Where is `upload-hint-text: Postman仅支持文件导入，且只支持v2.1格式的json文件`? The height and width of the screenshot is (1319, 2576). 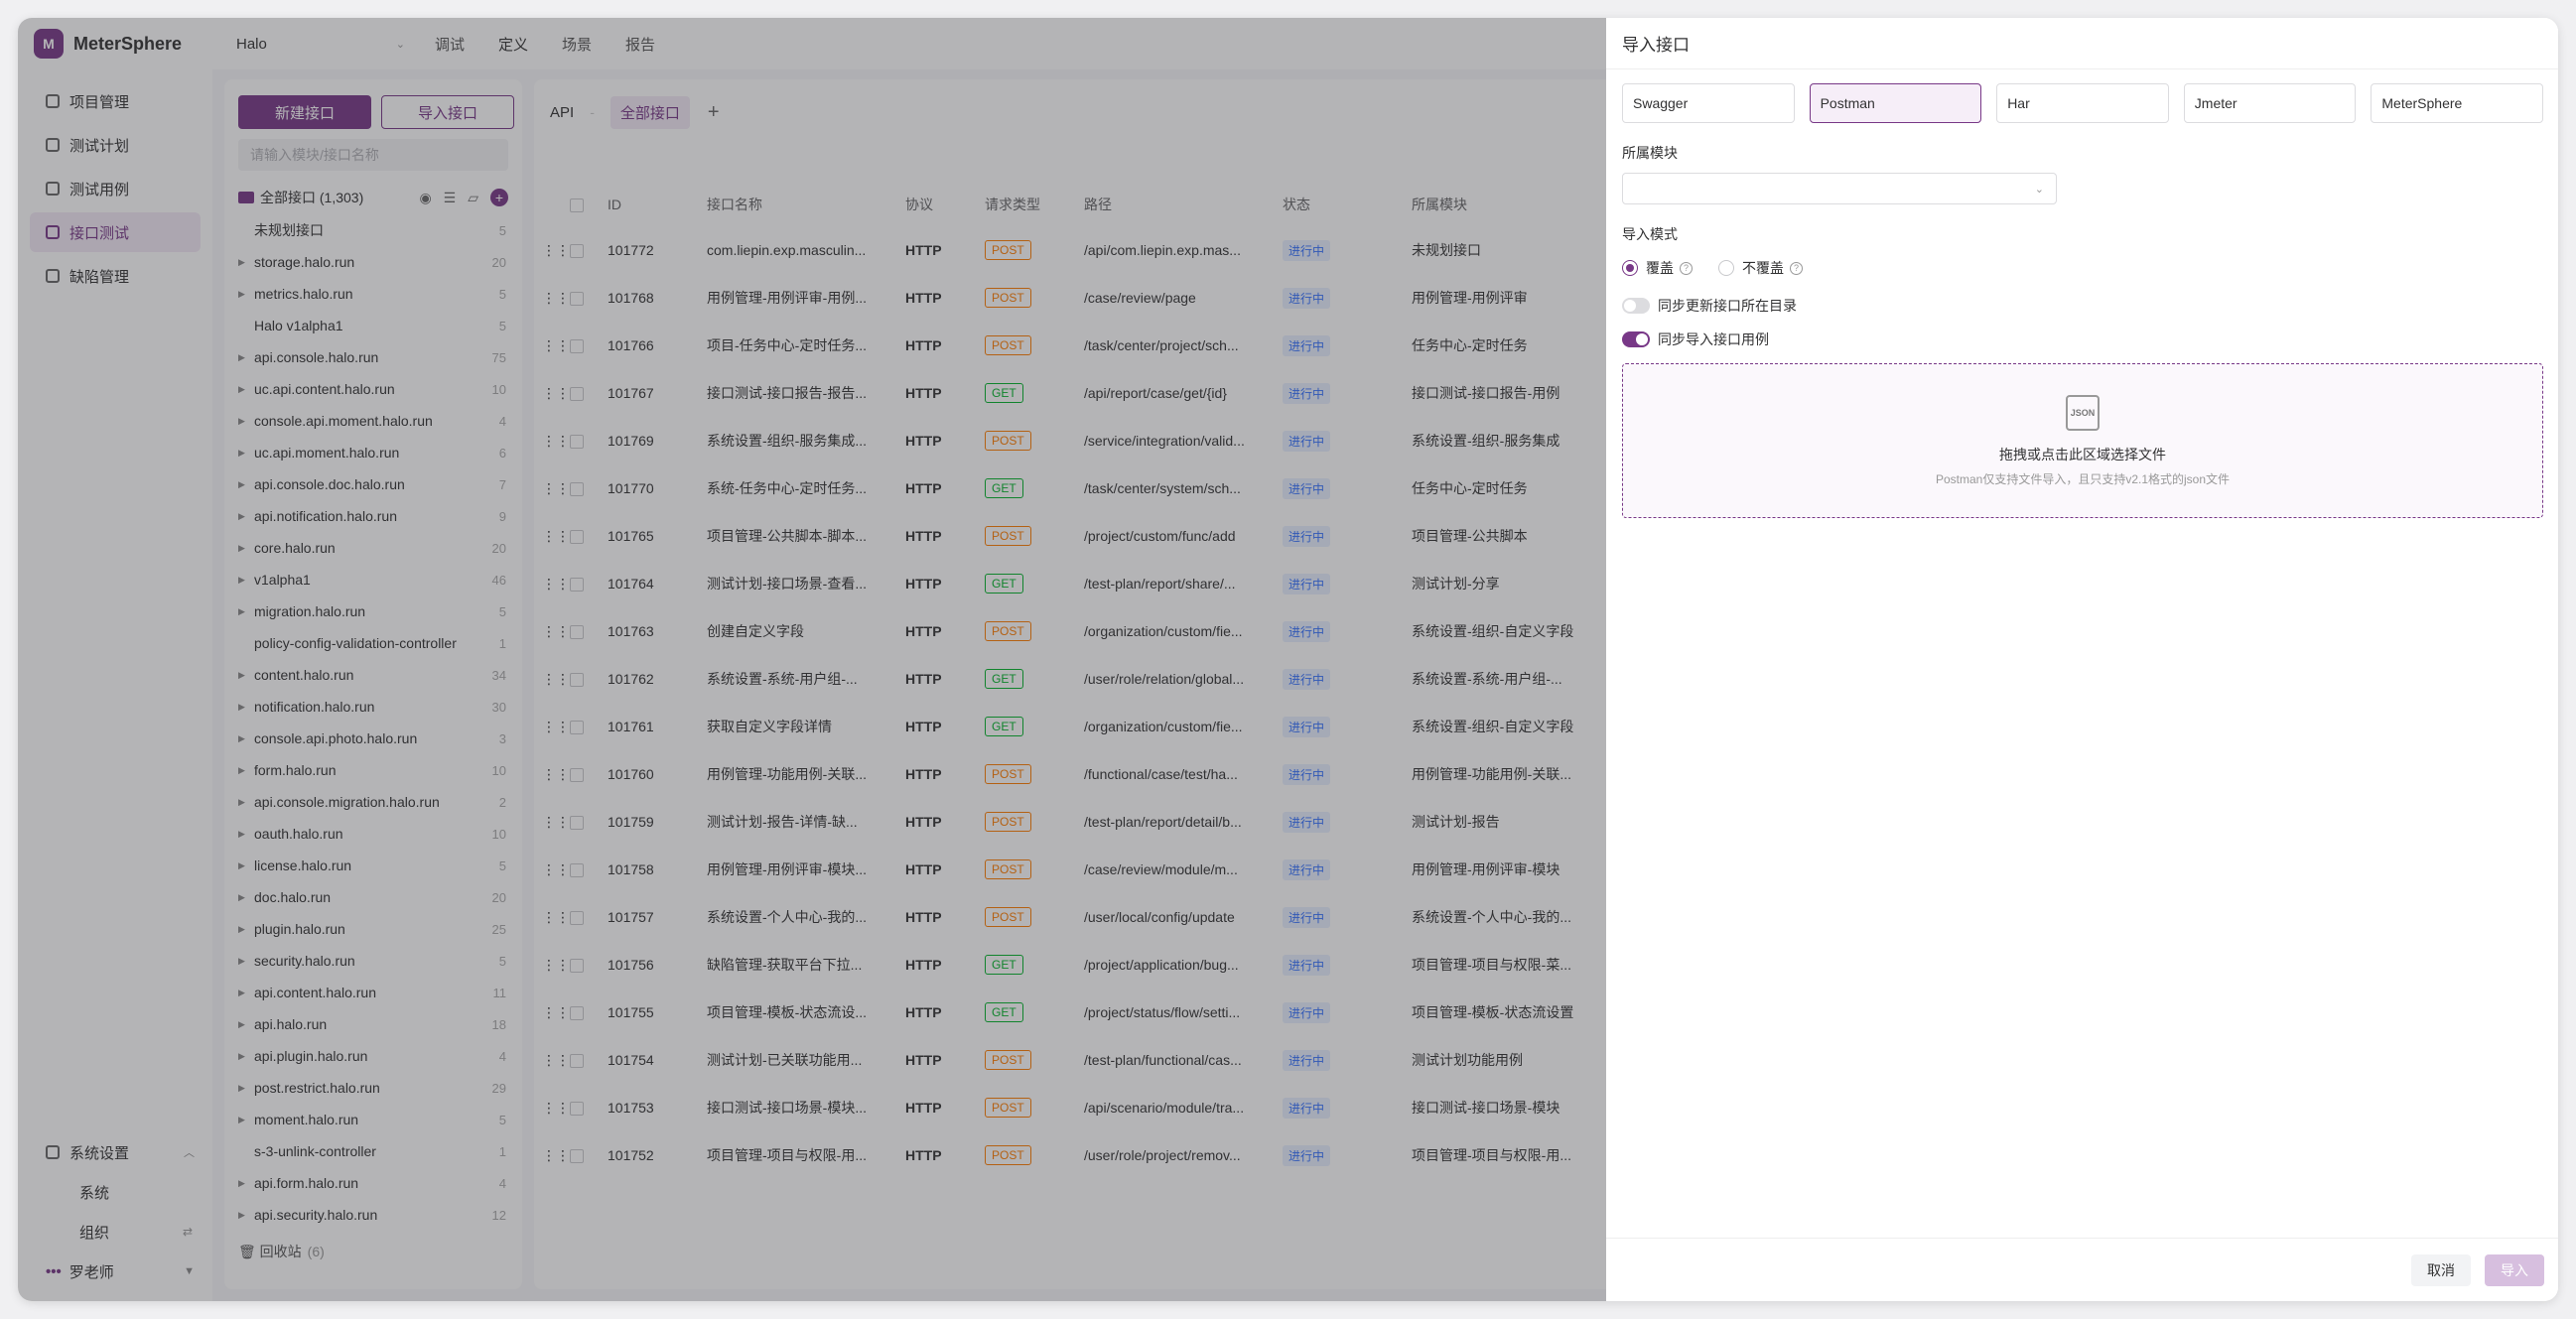 upload-hint-text: Postman仅支持文件导入，且只支持v2.1格式的json文件 is located at coordinates (2083, 478).